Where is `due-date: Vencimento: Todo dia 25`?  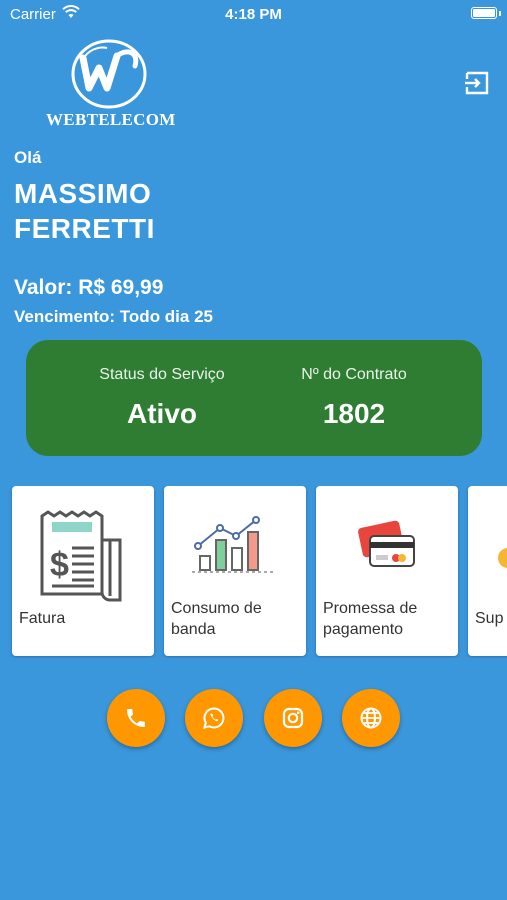 due-date: Vencimento: Todo dia 25 is located at coordinates (113, 316).